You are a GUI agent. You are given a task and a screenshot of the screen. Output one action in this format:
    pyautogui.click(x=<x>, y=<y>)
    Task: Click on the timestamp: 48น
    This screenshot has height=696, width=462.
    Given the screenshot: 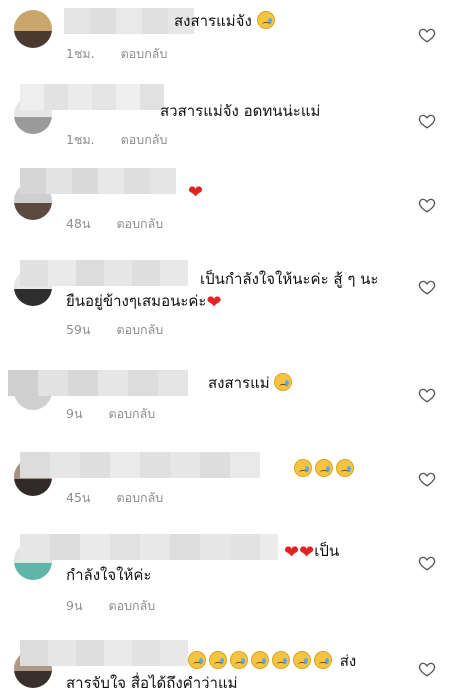 What is the action you would take?
    pyautogui.click(x=78, y=223)
    